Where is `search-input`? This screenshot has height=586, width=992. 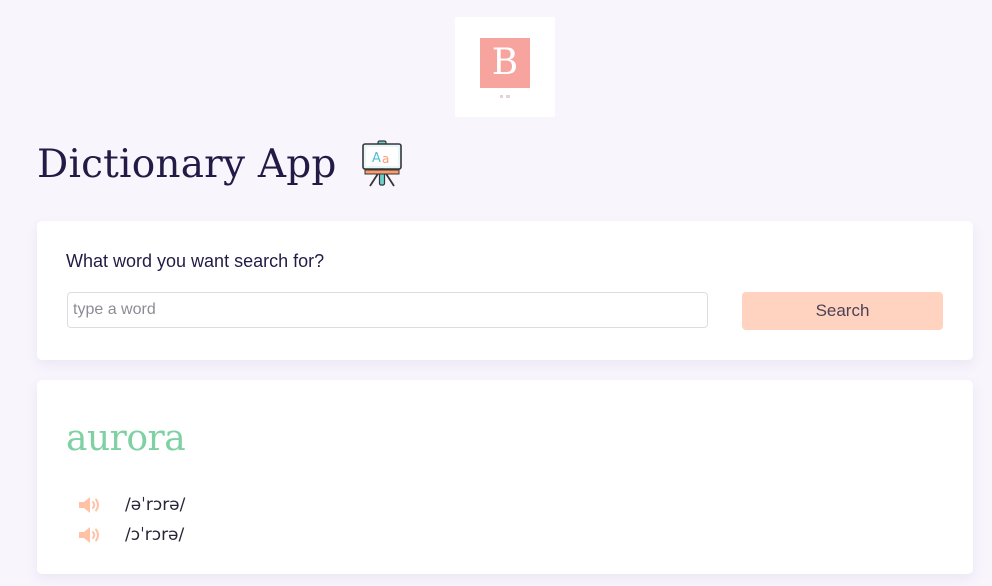 search-input is located at coordinates (387, 310).